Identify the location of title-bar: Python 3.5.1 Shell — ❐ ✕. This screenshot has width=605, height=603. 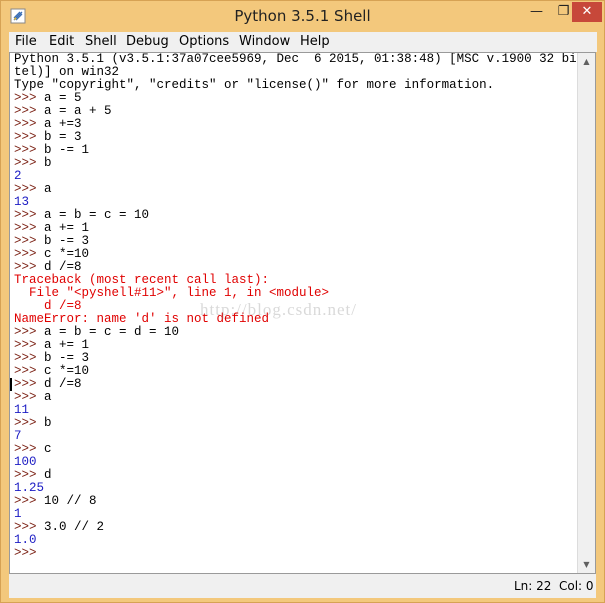
(302, 16).